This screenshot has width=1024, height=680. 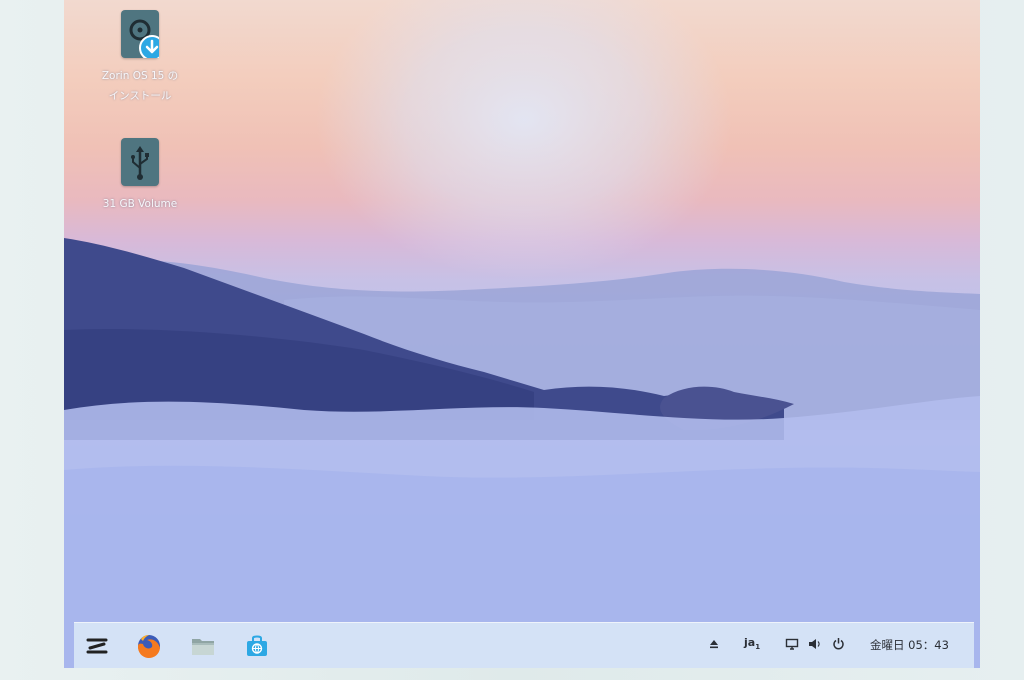 I want to click on input-method-label: ja, so click(x=750, y=642).